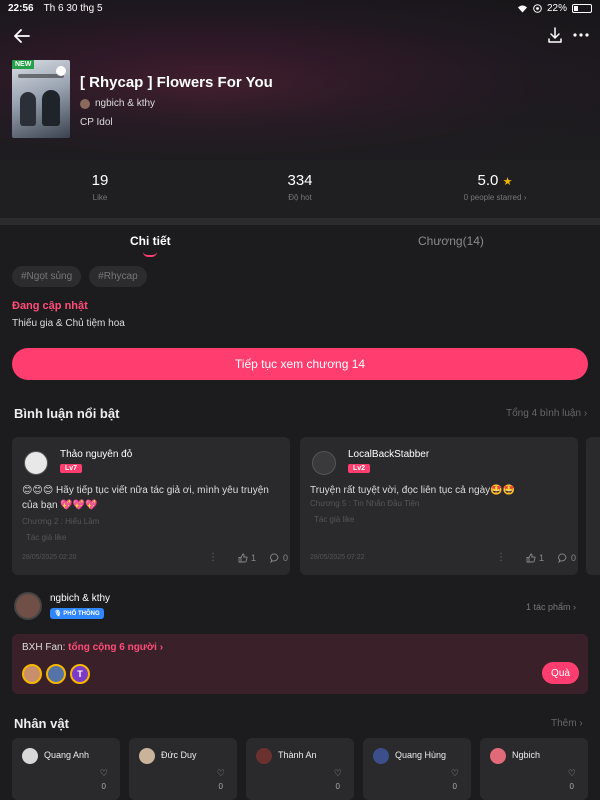 The height and width of the screenshot is (800, 600). I want to click on hot-count: 334, so click(300, 180).